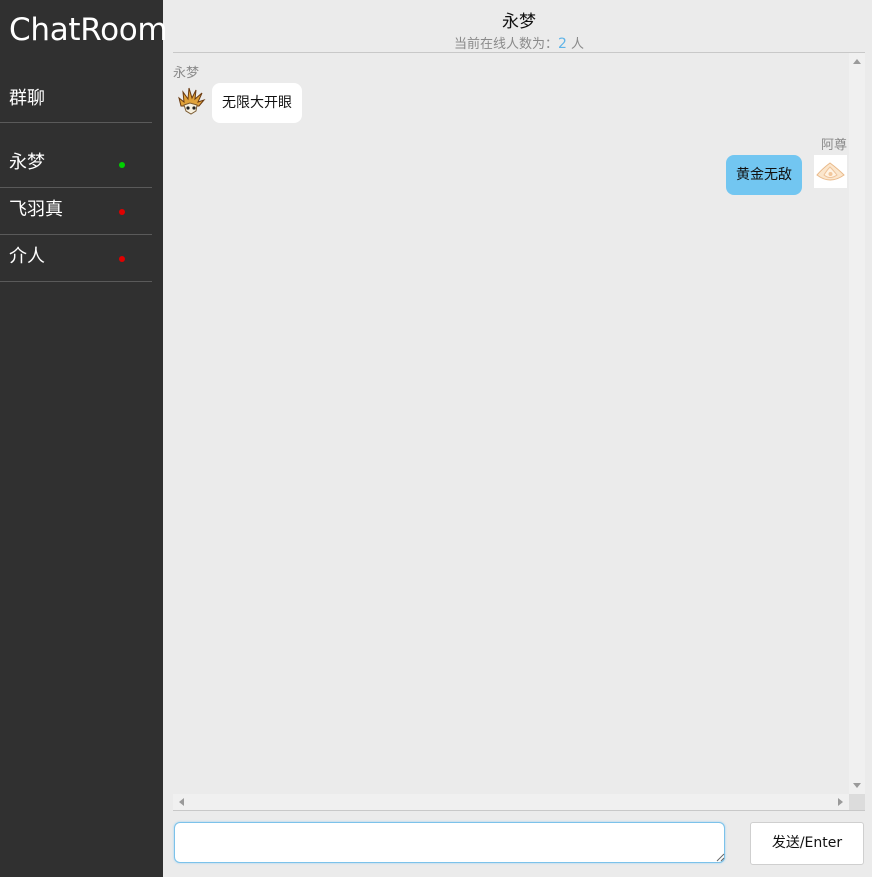  I want to click on send-button: 发送/Enter, so click(807, 843).